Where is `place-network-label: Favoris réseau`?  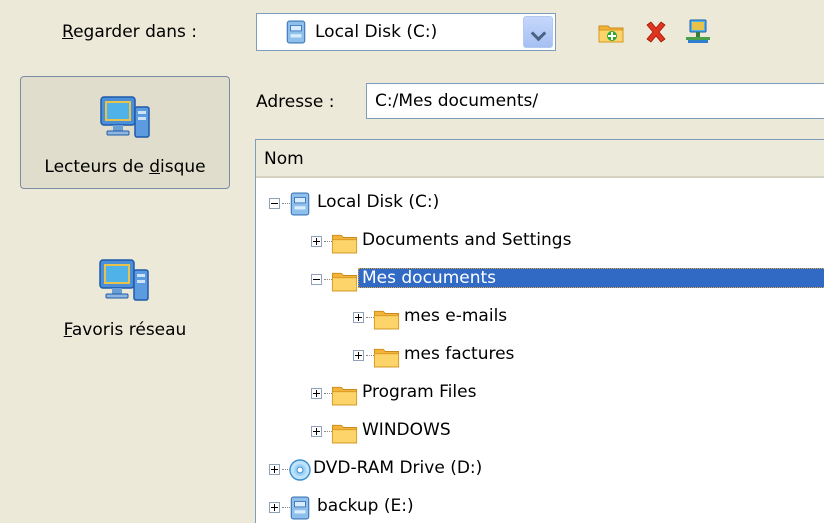
place-network-label: Favoris réseau is located at coordinates (125, 330).